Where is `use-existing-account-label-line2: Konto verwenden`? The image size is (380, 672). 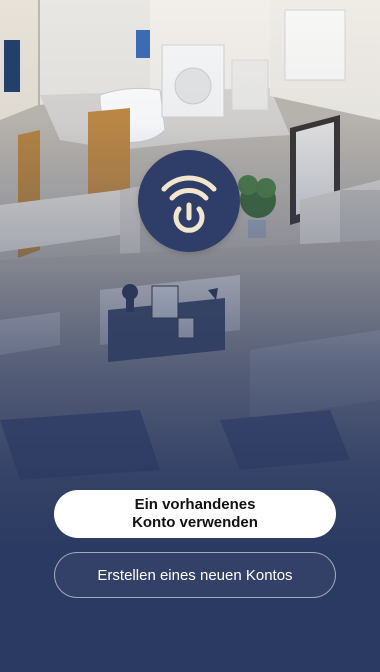 use-existing-account-label-line2: Konto verwenden is located at coordinates (195, 522).